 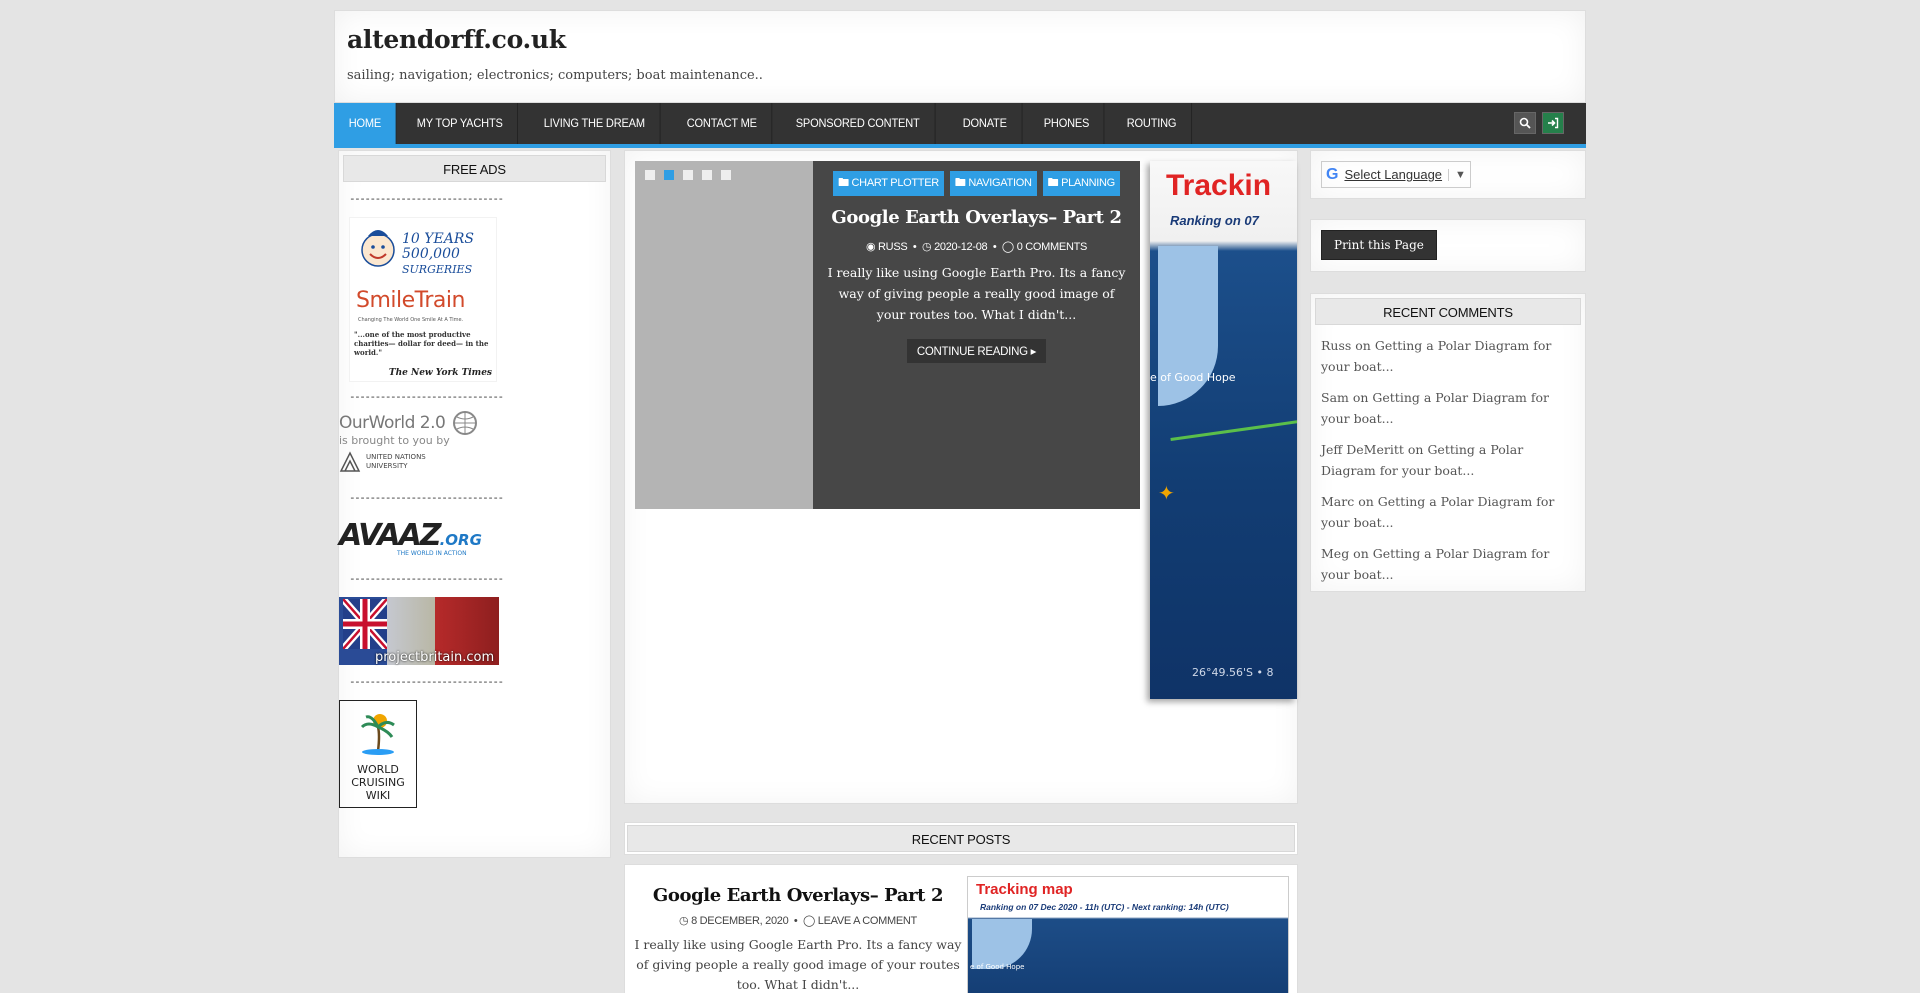 I want to click on slide-author: Russ, so click(x=893, y=247).